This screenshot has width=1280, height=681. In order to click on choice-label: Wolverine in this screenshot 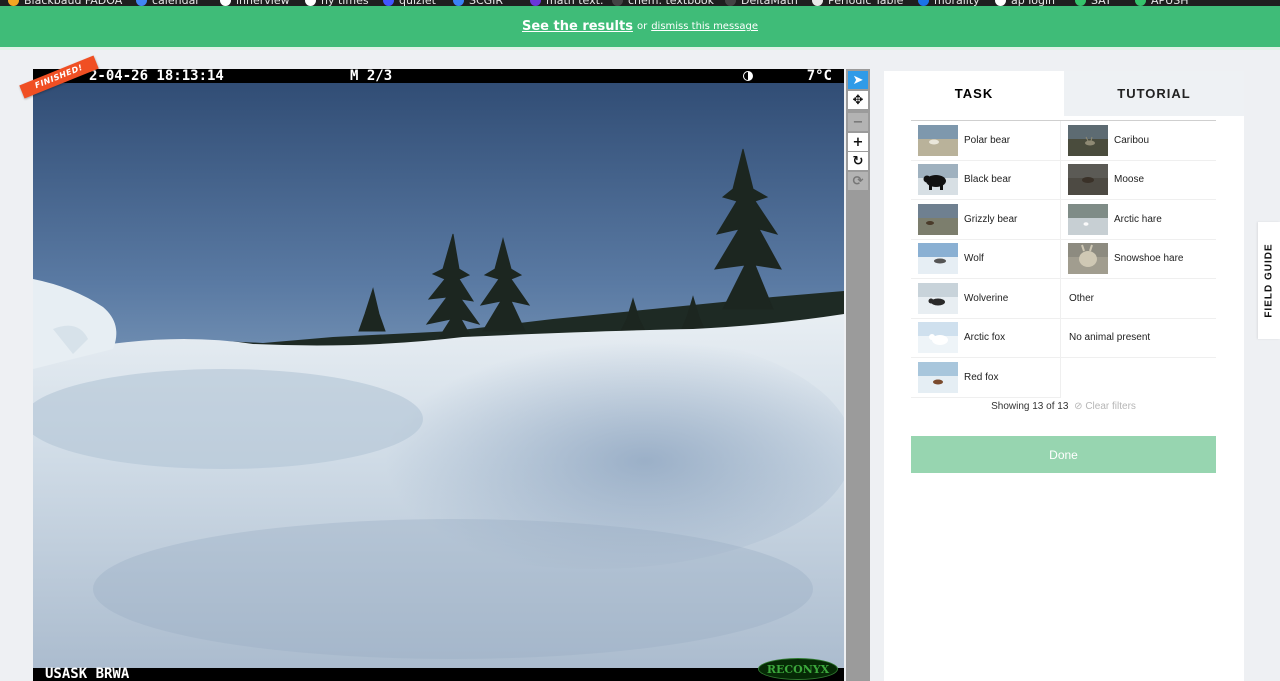, I will do `click(986, 298)`.